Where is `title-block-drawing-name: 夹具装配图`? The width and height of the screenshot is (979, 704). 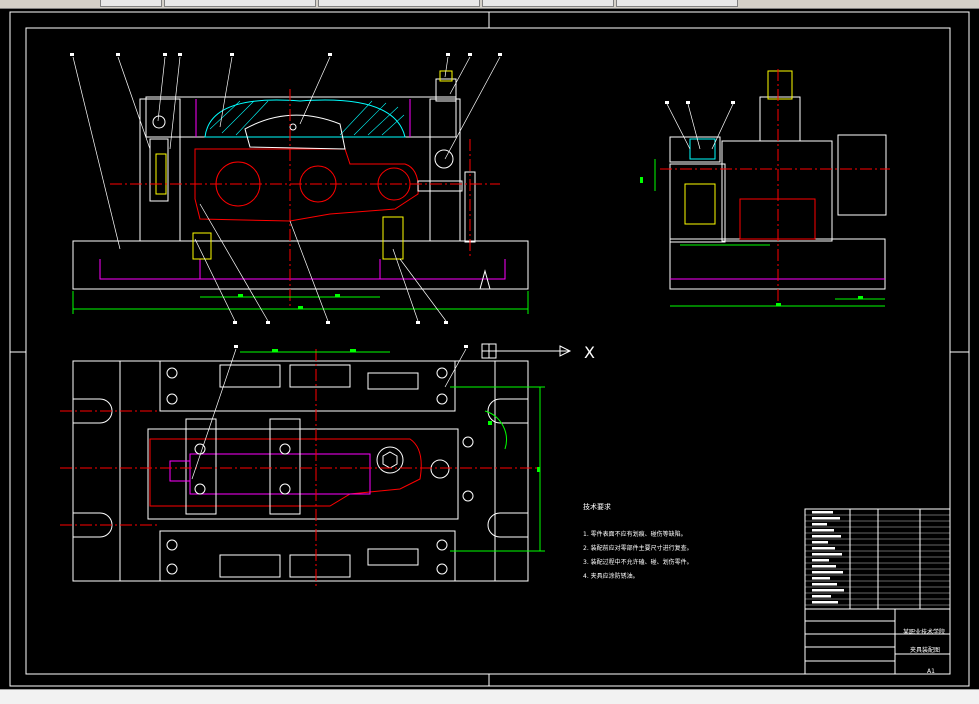 title-block-drawing-name: 夹具装配图 is located at coordinates (925, 650).